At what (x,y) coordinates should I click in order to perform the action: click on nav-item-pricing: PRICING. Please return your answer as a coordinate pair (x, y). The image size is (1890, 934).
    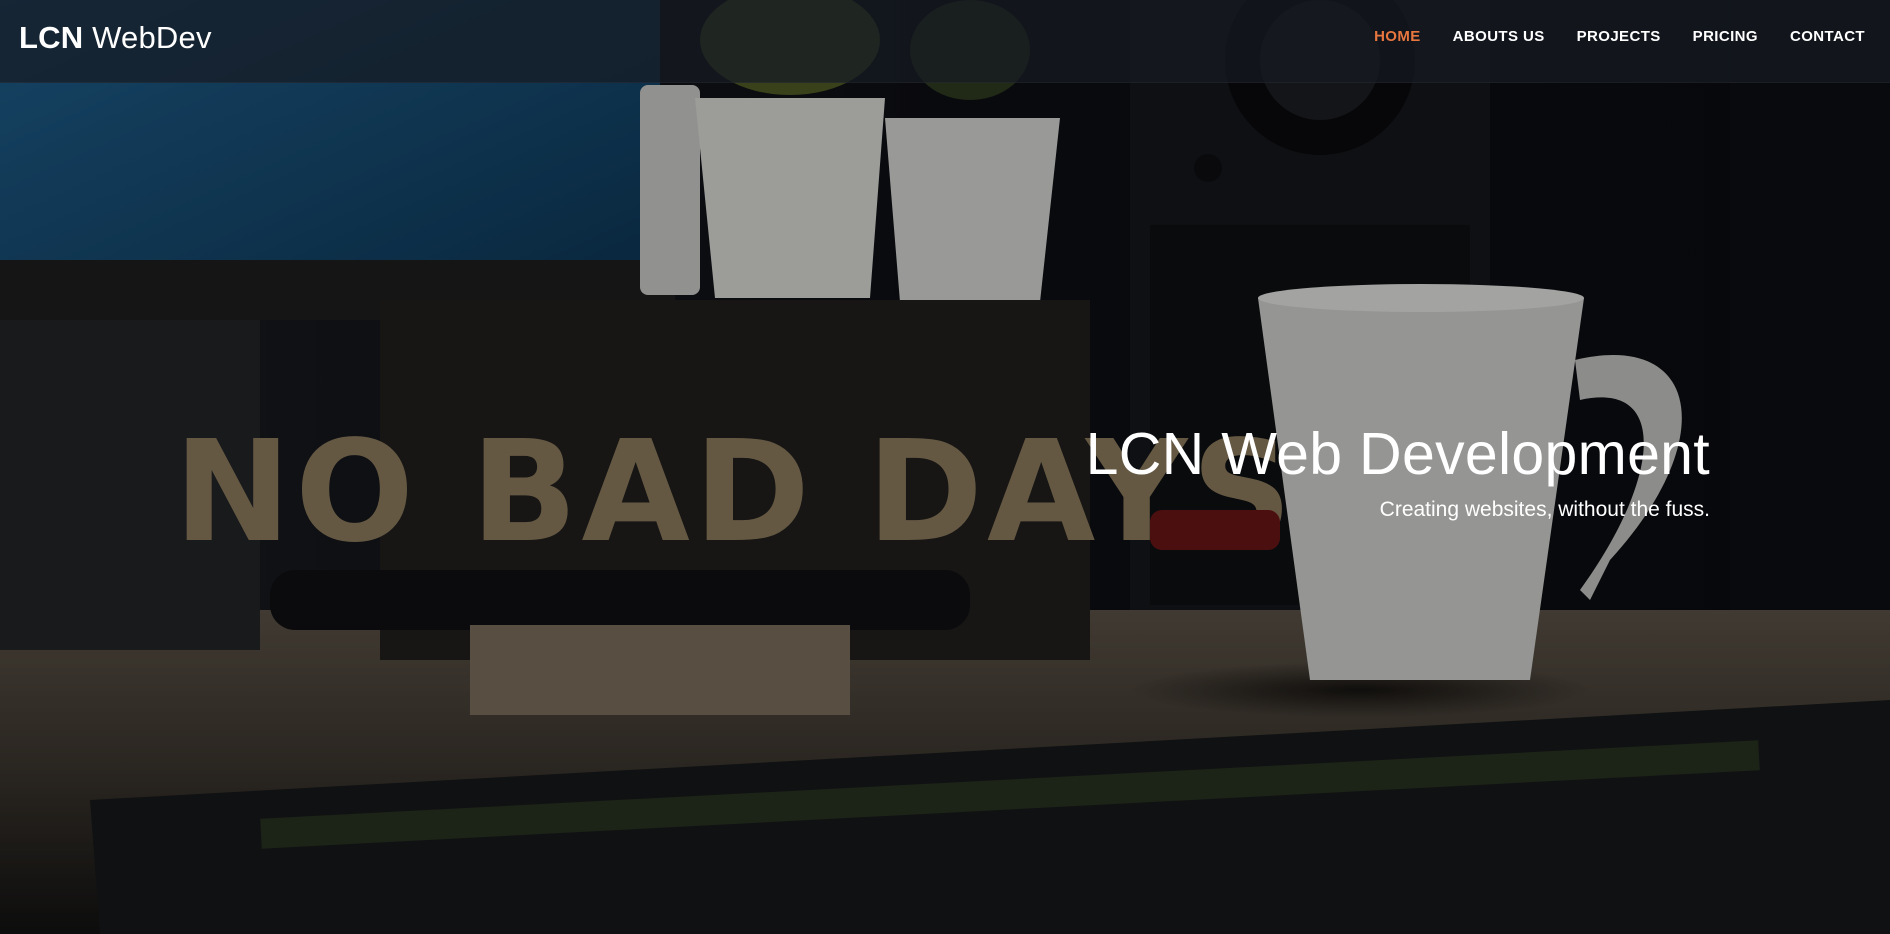
    Looking at the image, I should click on (1725, 37).